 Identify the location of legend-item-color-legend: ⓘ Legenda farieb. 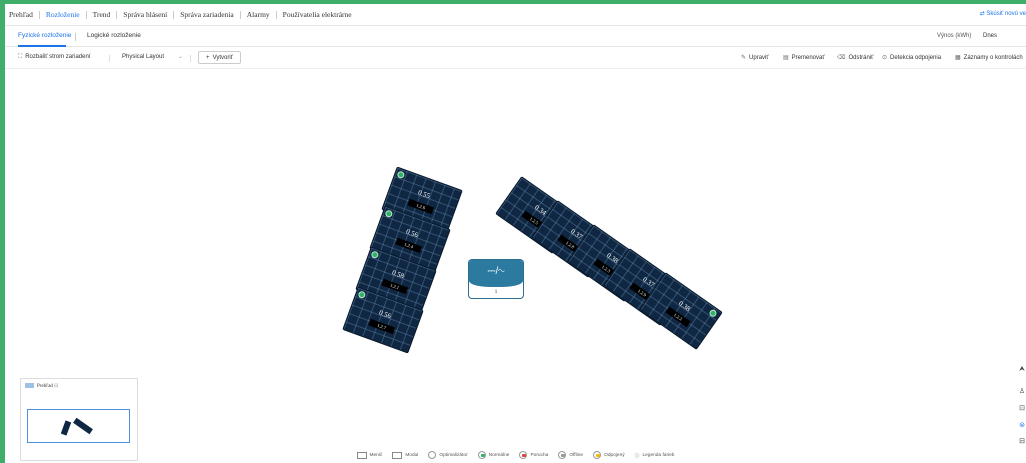
(655, 455).